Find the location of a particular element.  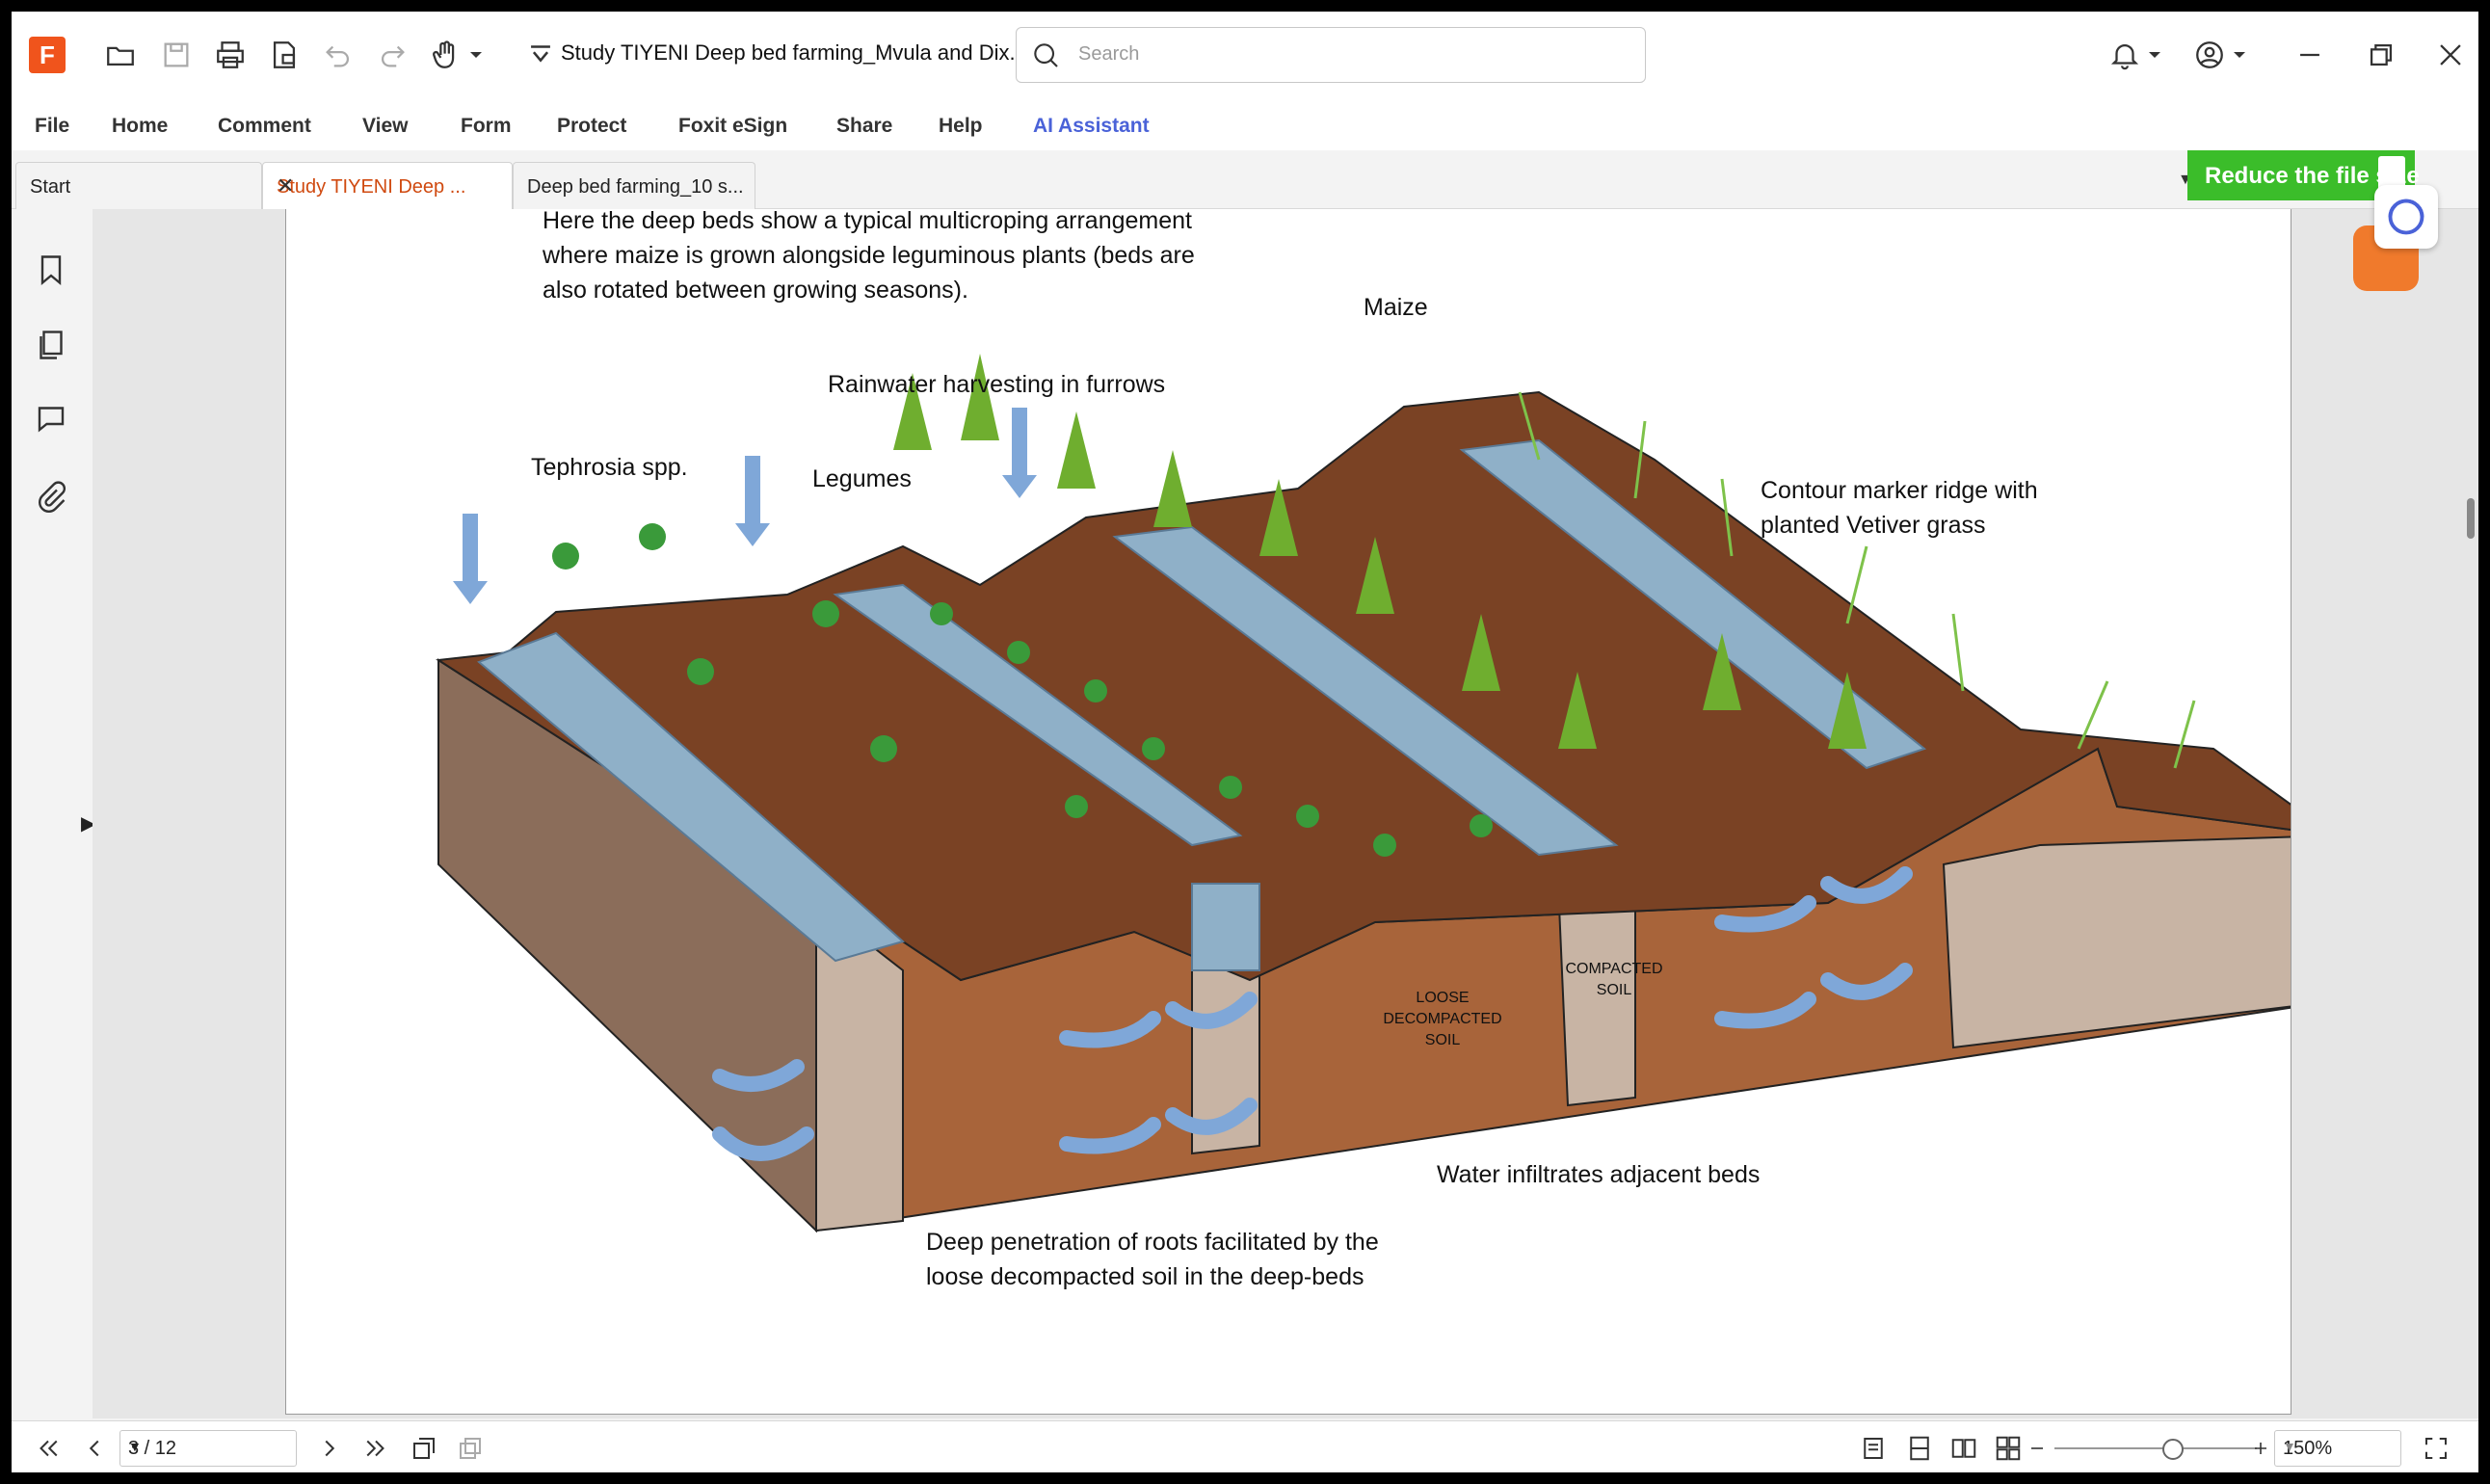

minimize-icon is located at coordinates (2310, 55).